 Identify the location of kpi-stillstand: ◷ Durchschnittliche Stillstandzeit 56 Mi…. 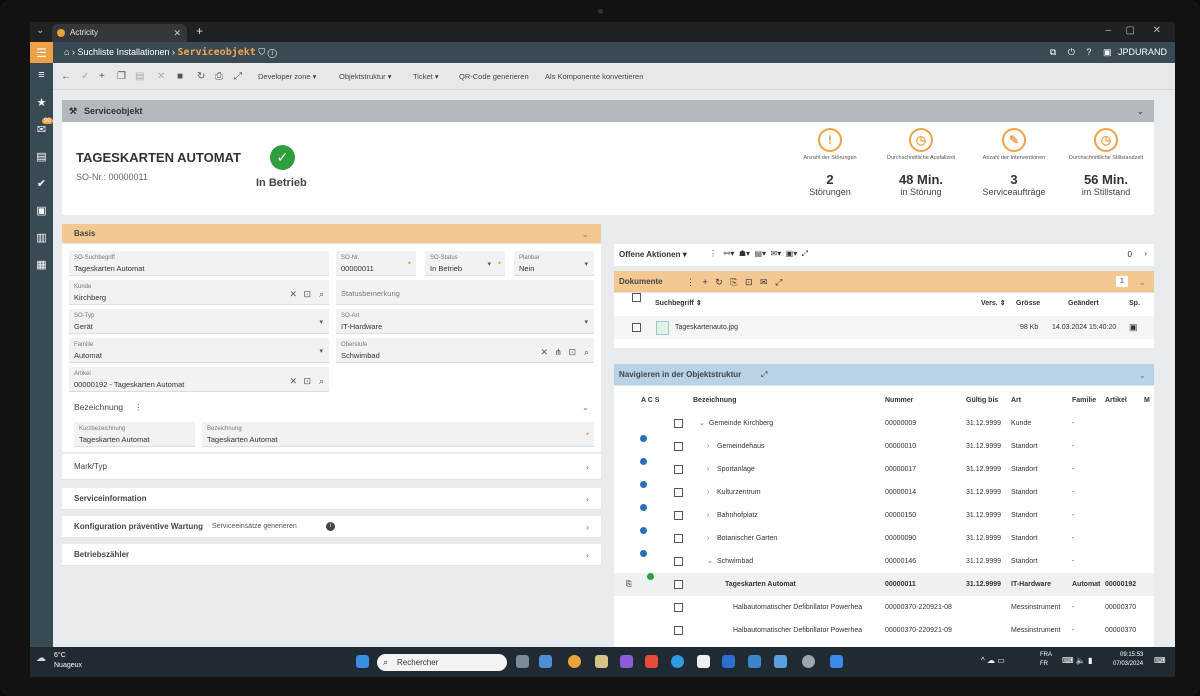
(1106, 162).